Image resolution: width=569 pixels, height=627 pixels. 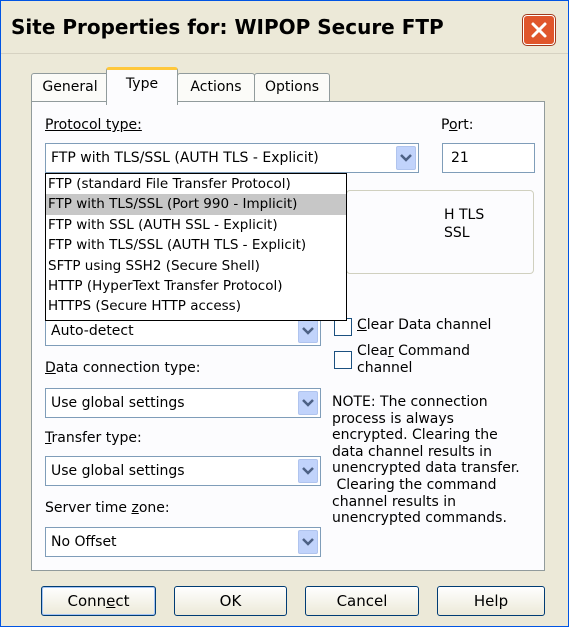 What do you see at coordinates (88, 508) in the screenshot?
I see `timezone-label-a: Server time` at bounding box center [88, 508].